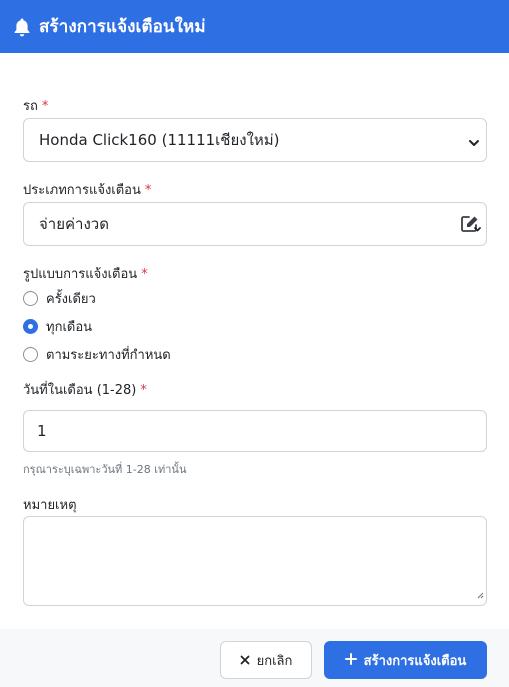 The image size is (509, 687). What do you see at coordinates (415, 661) in the screenshot?
I see `create-alert-button-label: สร้างการแจ้งเตือน` at bounding box center [415, 661].